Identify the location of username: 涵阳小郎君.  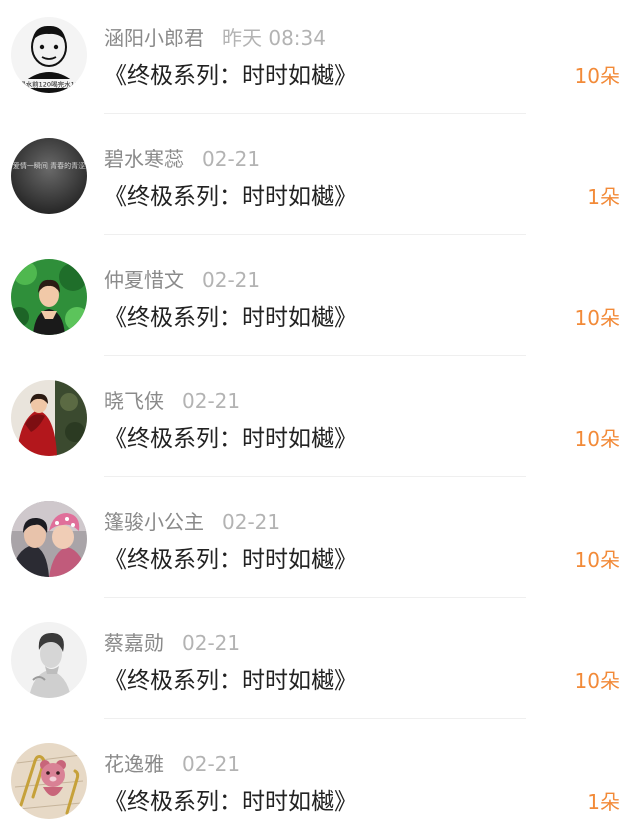
(154, 38).